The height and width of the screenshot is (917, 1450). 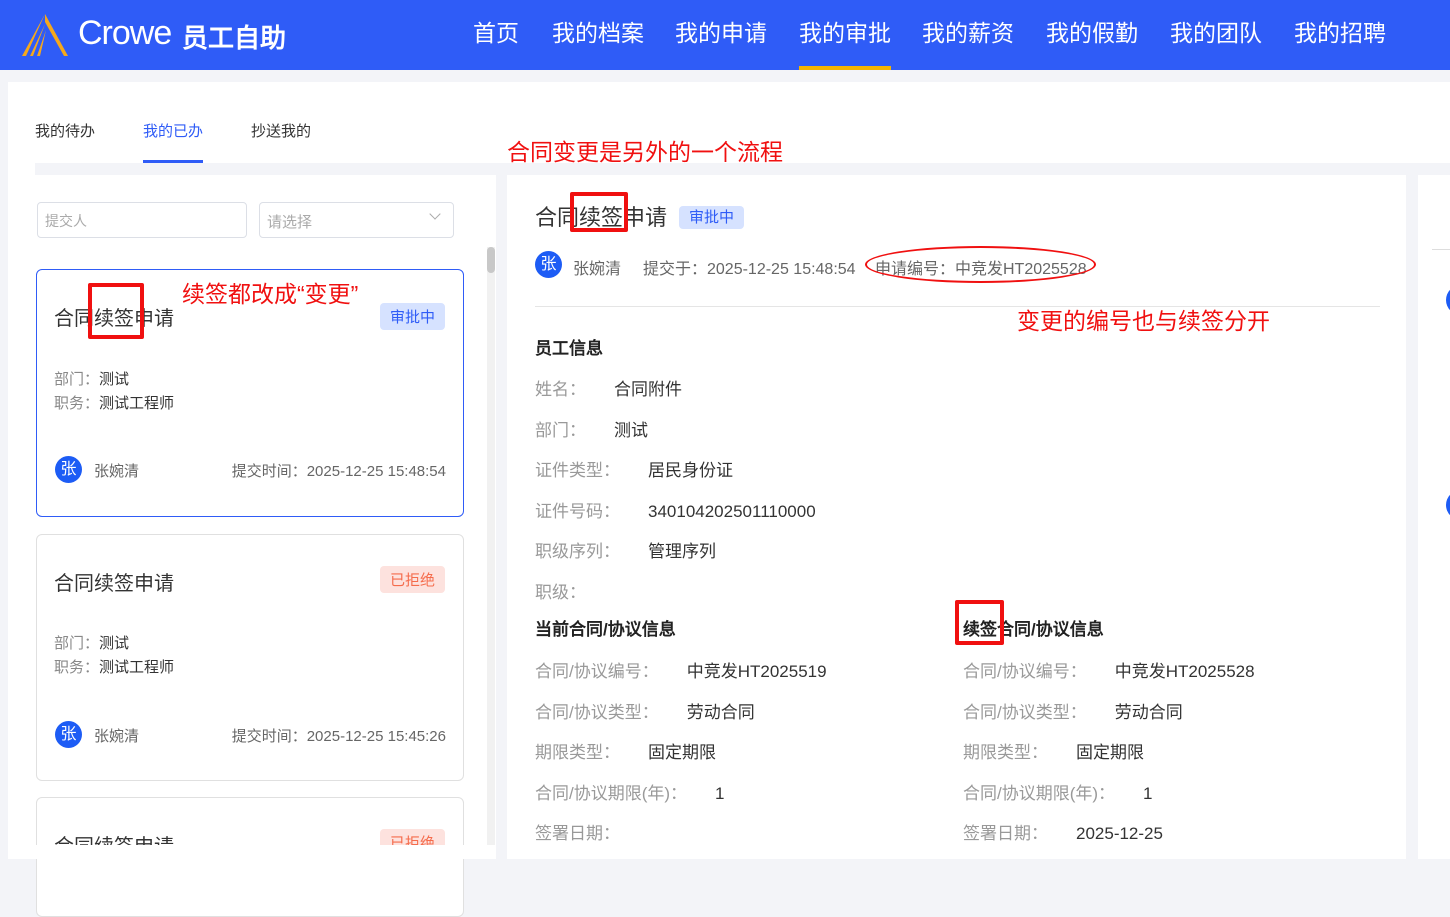 I want to click on submit-time: 提交时间：2025-12-25 15:48:54, so click(x=338, y=471).